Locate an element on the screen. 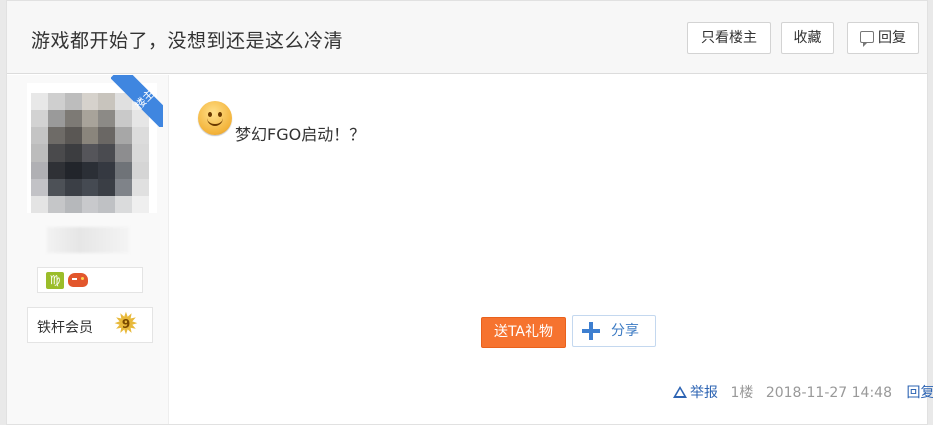  post-reply-link: 回复 is located at coordinates (919, 393).